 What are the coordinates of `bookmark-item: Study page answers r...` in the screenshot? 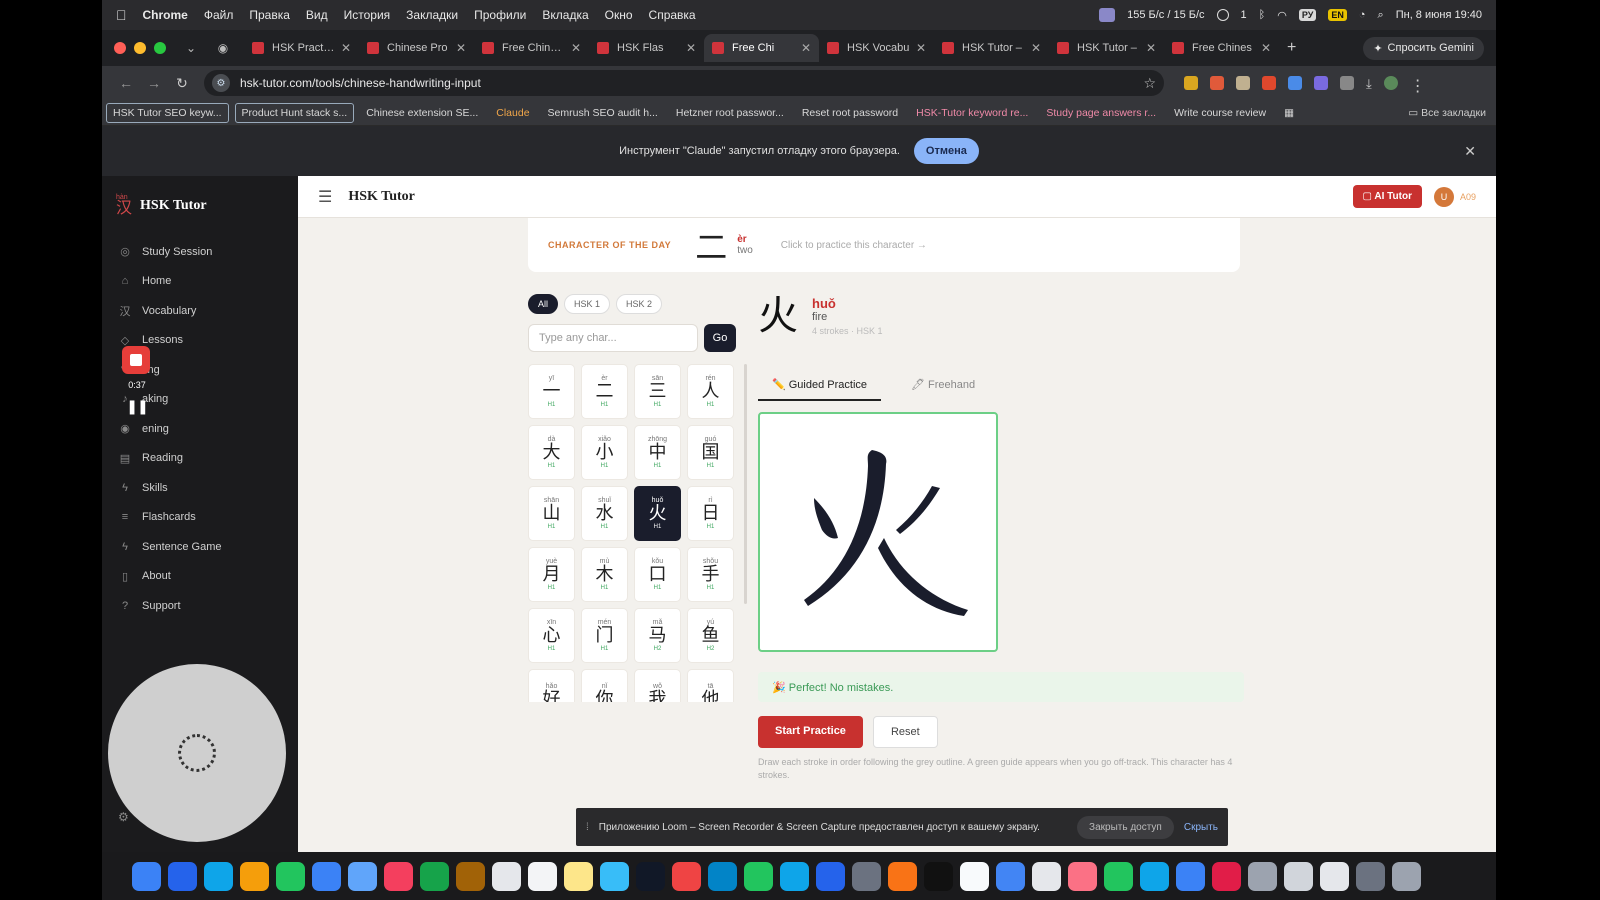 It's located at (1101, 113).